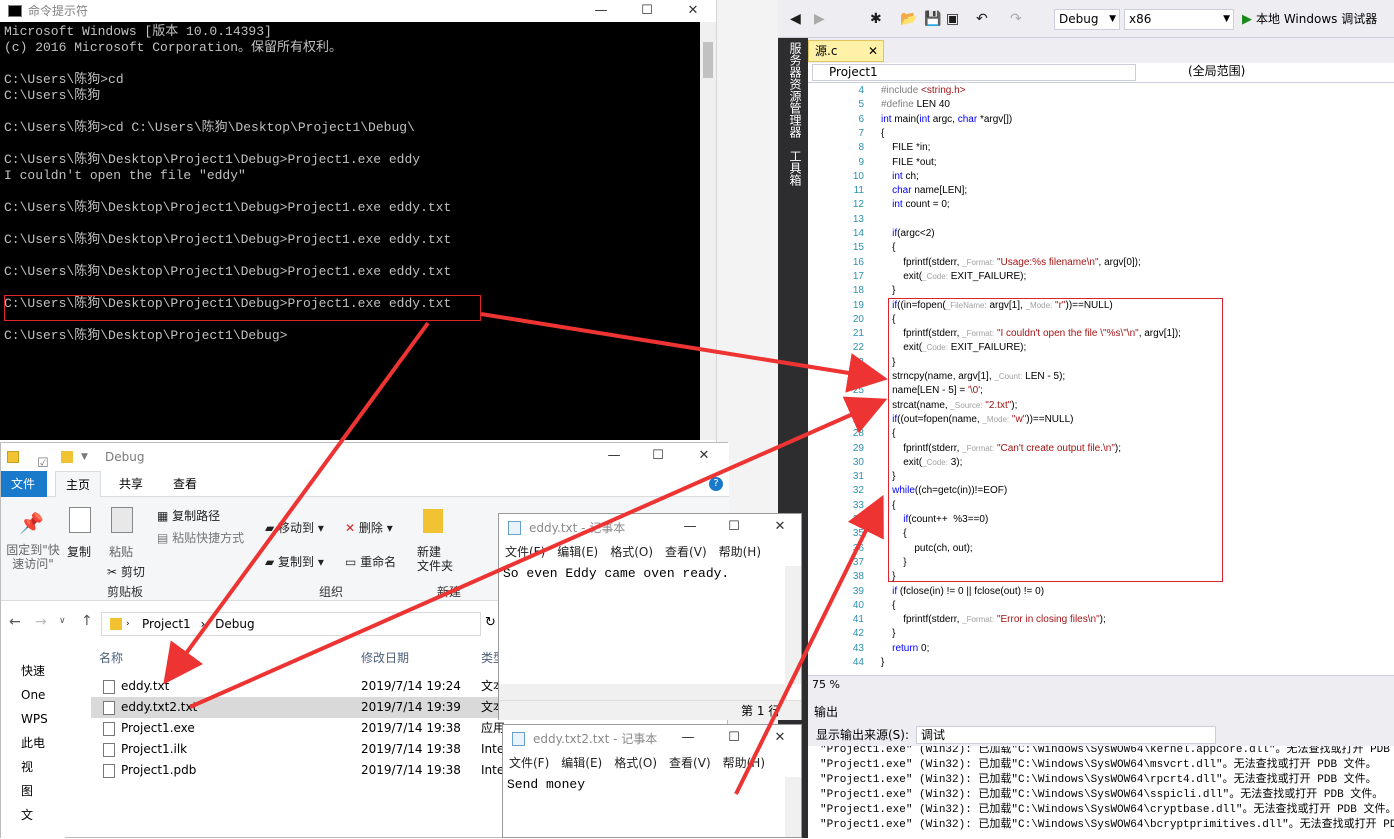 The width and height of the screenshot is (1394, 839). I want to click on notepad-titlebar: eddy.txt - 记事本 — ☐ ✕, so click(650, 528).